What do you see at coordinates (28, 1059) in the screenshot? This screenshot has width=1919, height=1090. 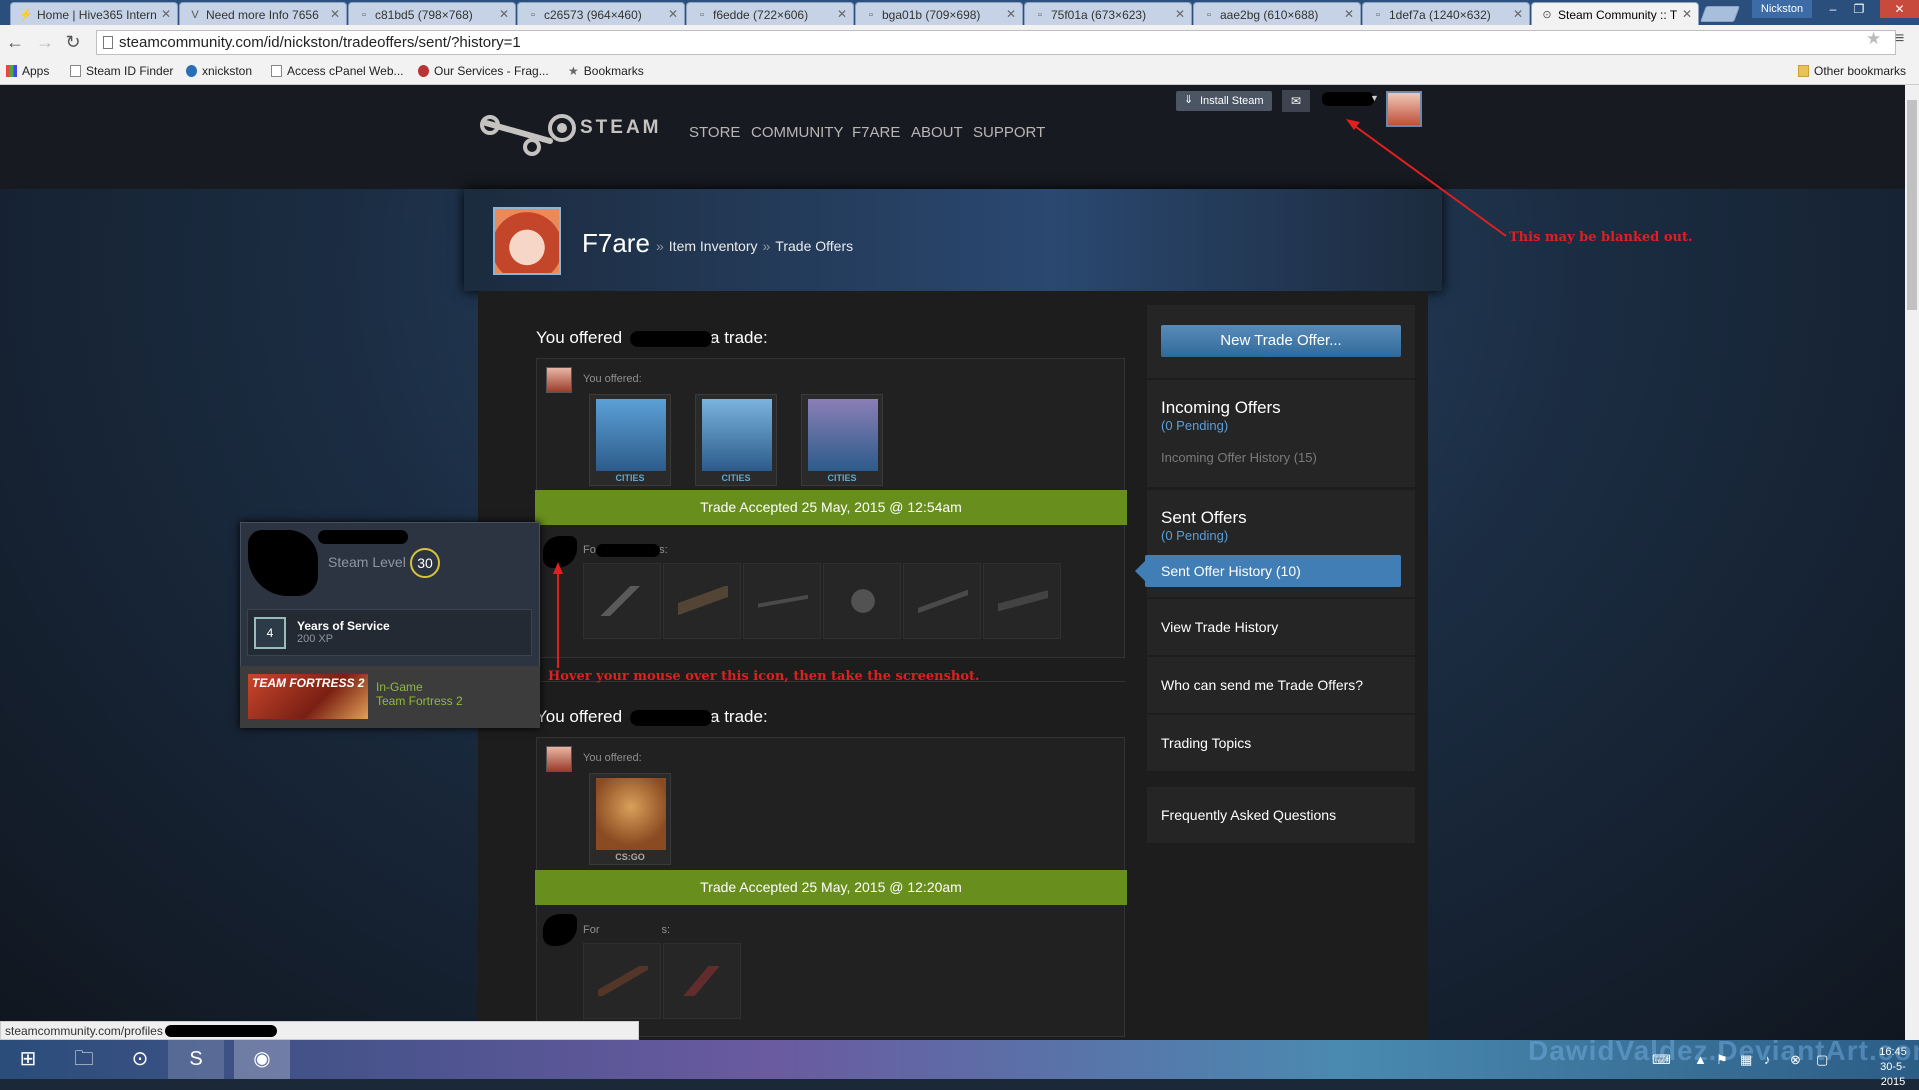 I see `windows-start-icon: ⊞` at bounding box center [28, 1059].